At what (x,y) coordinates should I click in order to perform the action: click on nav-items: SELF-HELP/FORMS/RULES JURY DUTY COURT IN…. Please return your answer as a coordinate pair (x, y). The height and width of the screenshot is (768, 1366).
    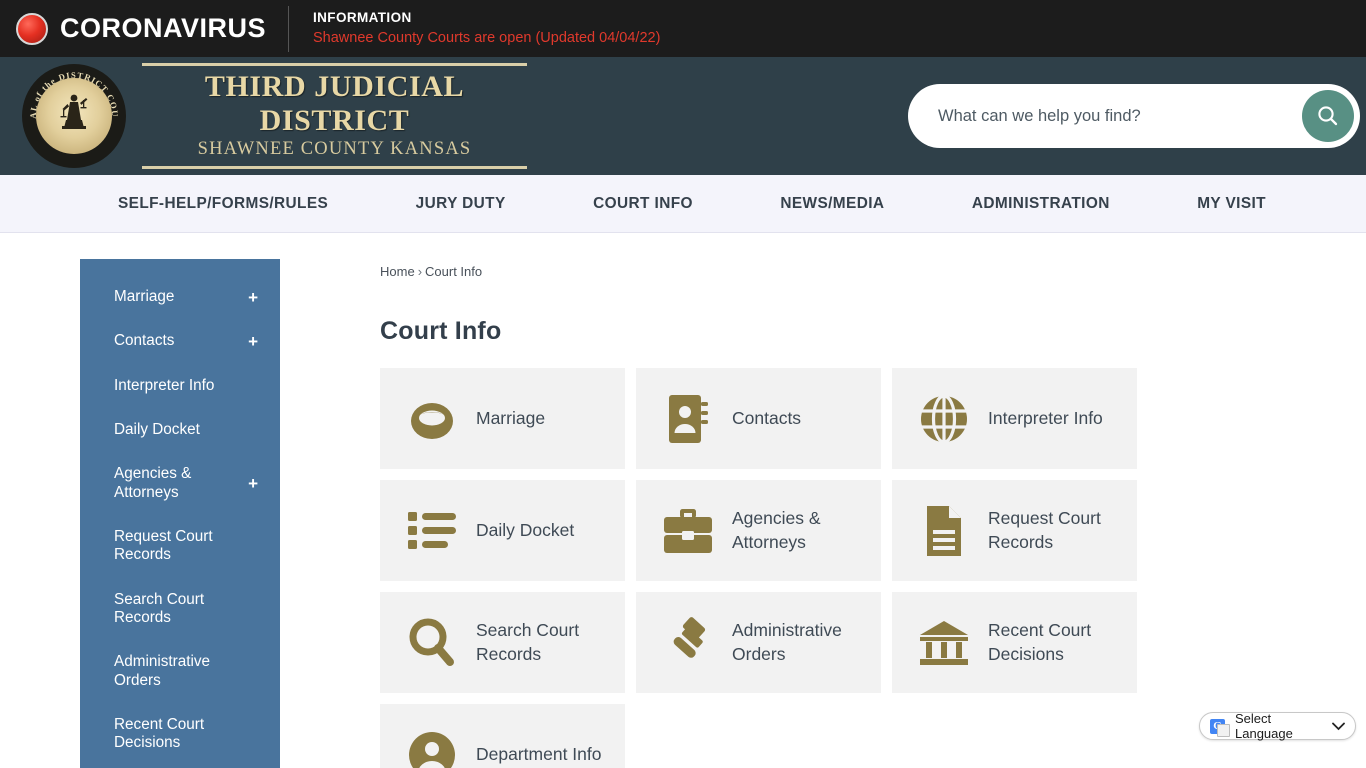
    Looking at the image, I should click on (683, 204).